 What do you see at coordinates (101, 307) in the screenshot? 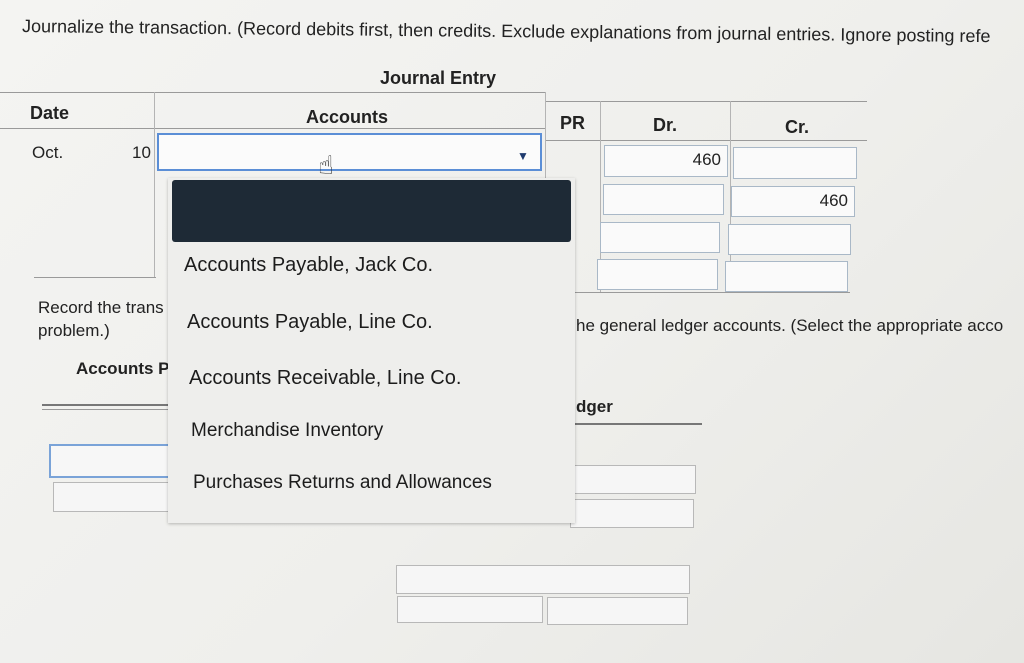
I see `posting-instruction-left-1: Record the trans` at bounding box center [101, 307].